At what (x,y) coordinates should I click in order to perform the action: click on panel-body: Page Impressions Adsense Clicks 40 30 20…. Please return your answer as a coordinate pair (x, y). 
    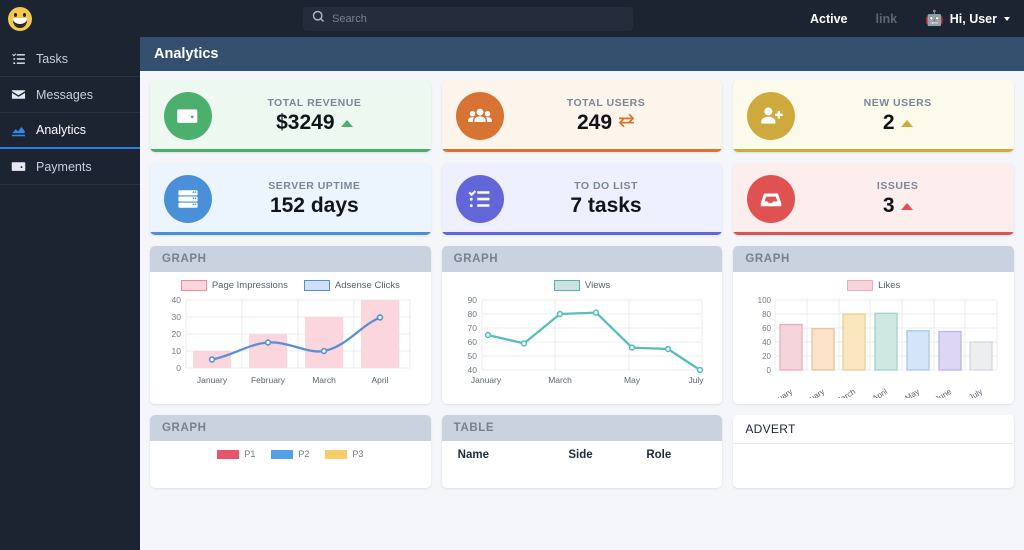
    Looking at the image, I should click on (290, 338).